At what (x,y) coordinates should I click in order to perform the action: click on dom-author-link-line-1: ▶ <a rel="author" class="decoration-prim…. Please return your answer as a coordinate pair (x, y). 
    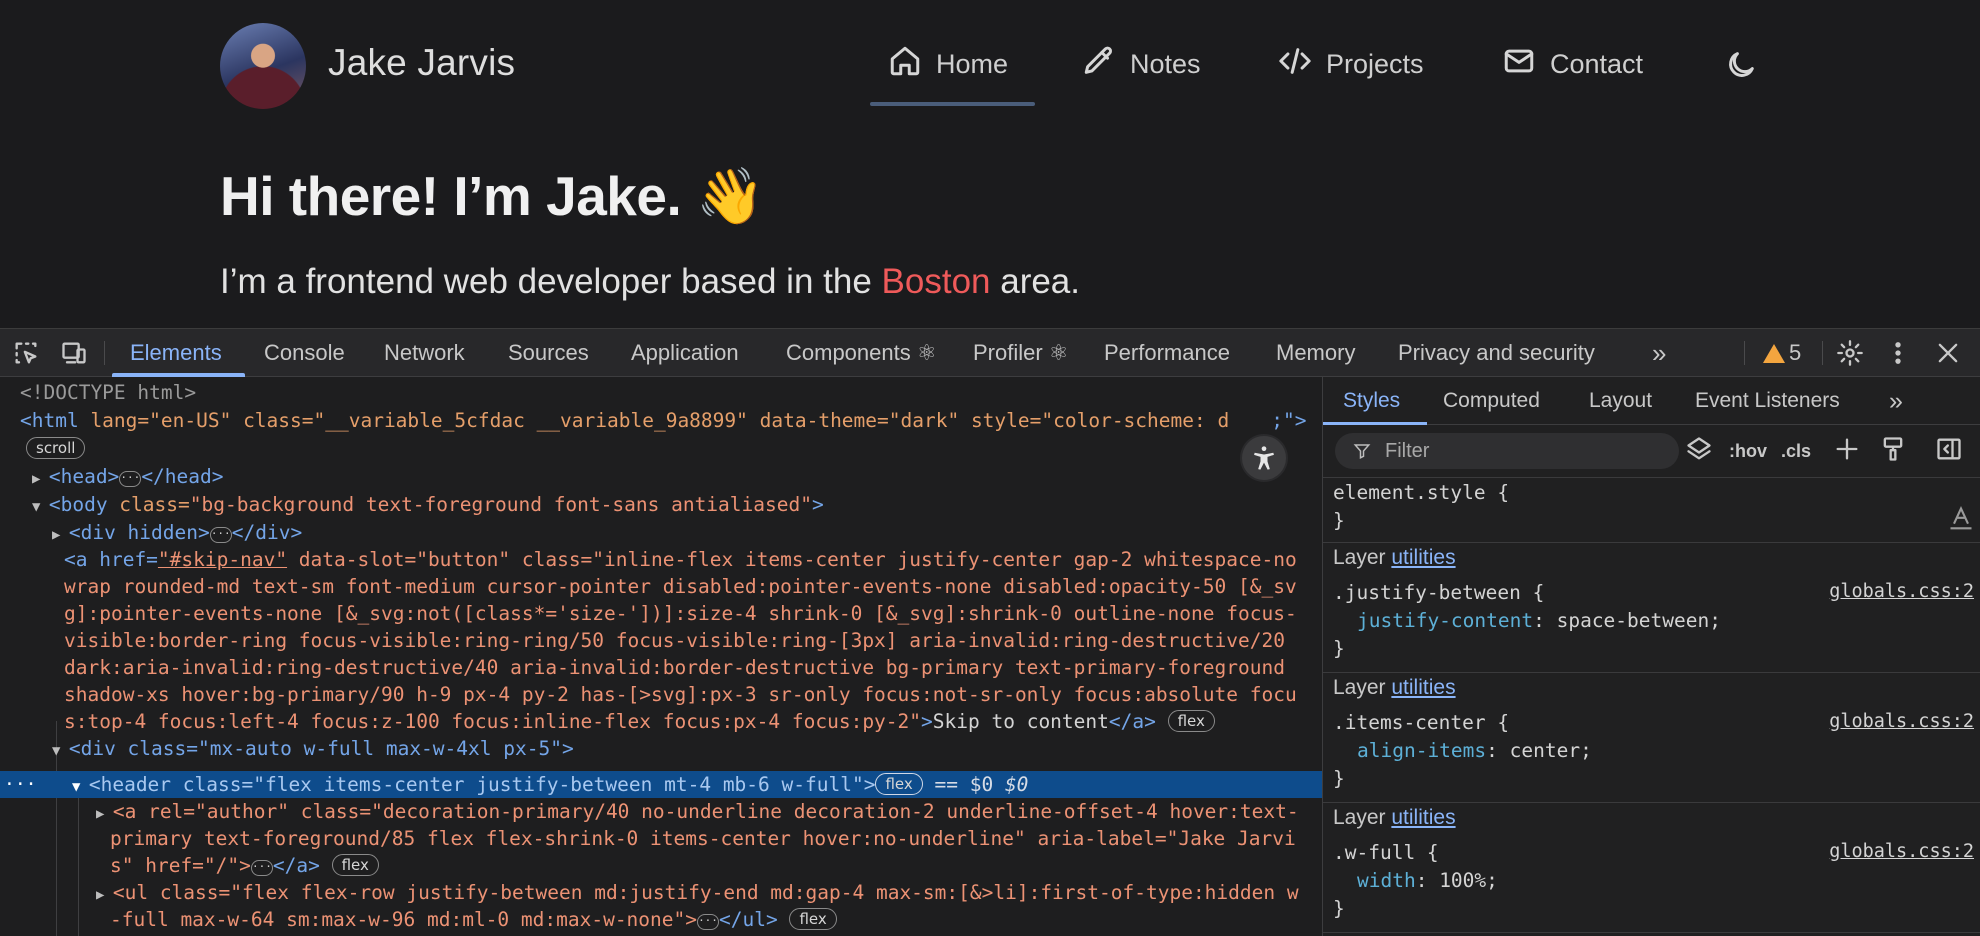
    Looking at the image, I should click on (697, 813).